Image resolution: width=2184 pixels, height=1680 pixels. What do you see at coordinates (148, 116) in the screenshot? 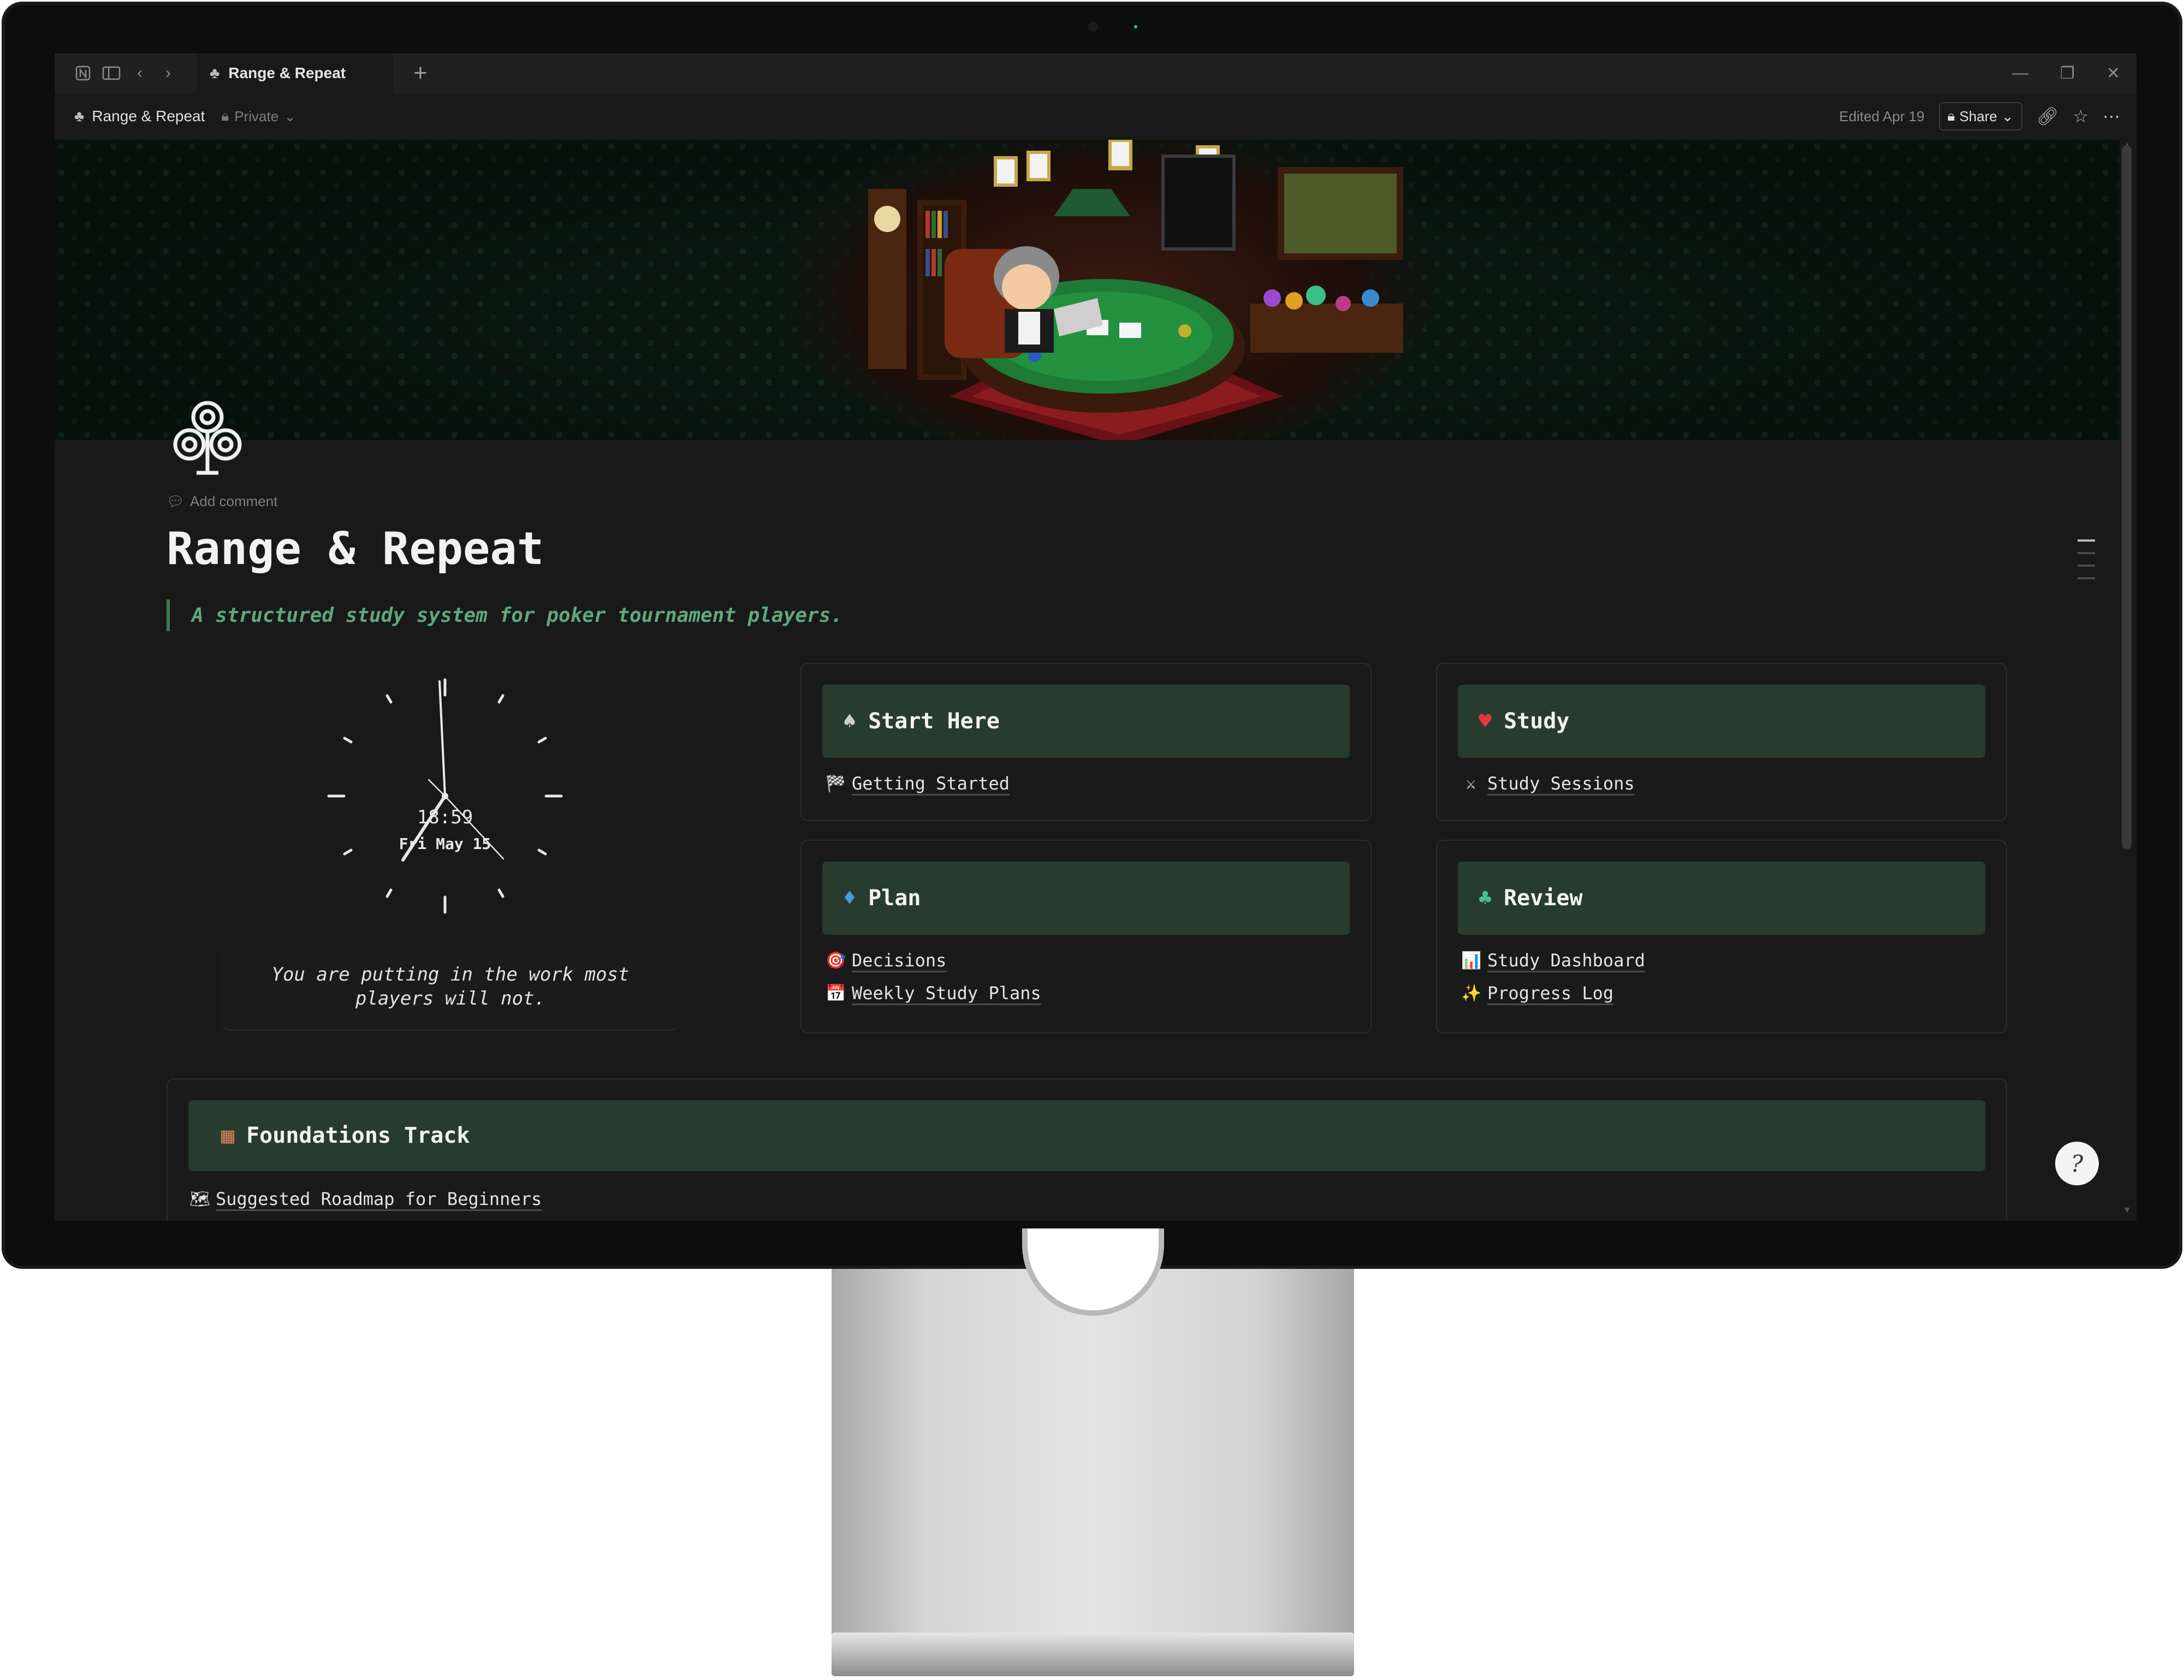
I see `breadcrumb-label: Range & Repeat` at bounding box center [148, 116].